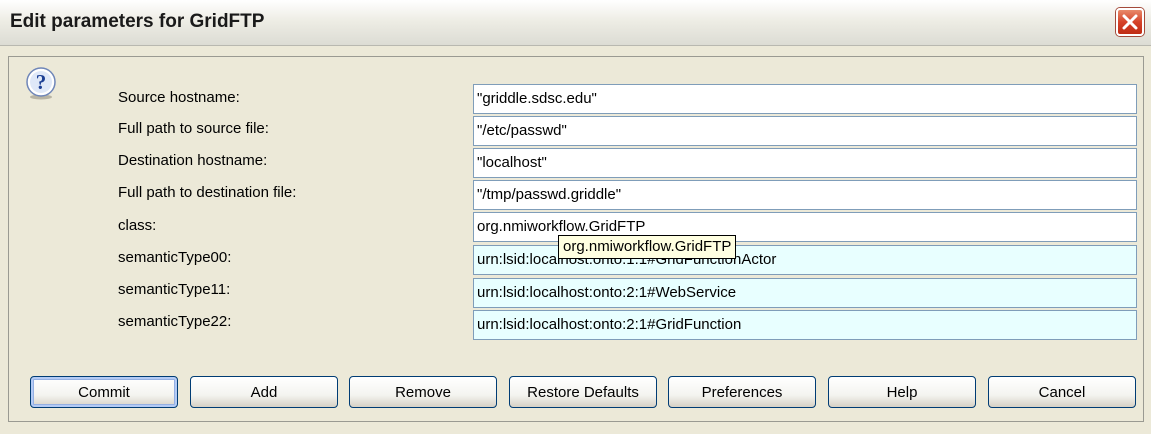 This screenshot has height=434, width=1151. What do you see at coordinates (207, 192) in the screenshot?
I see `destination-file-label: Full path to destination file:` at bounding box center [207, 192].